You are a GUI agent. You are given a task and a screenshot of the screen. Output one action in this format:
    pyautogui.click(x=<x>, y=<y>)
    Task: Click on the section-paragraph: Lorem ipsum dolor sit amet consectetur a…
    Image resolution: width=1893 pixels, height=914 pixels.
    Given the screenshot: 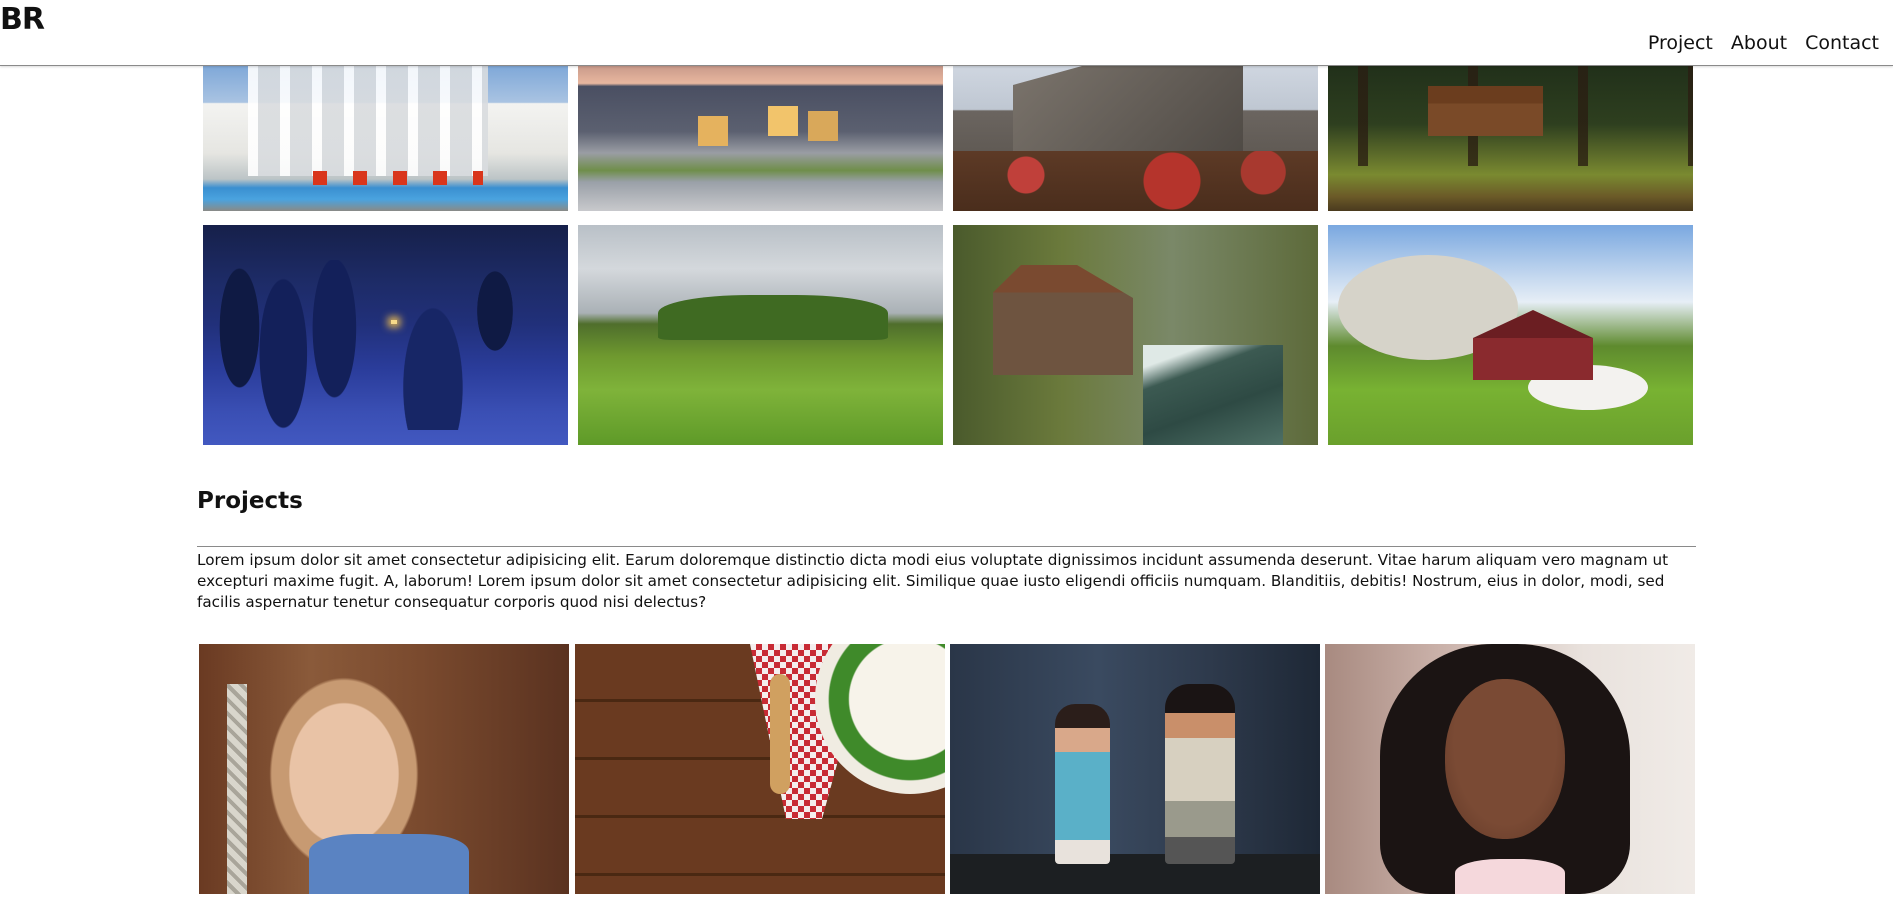 What is the action you would take?
    pyautogui.click(x=933, y=581)
    